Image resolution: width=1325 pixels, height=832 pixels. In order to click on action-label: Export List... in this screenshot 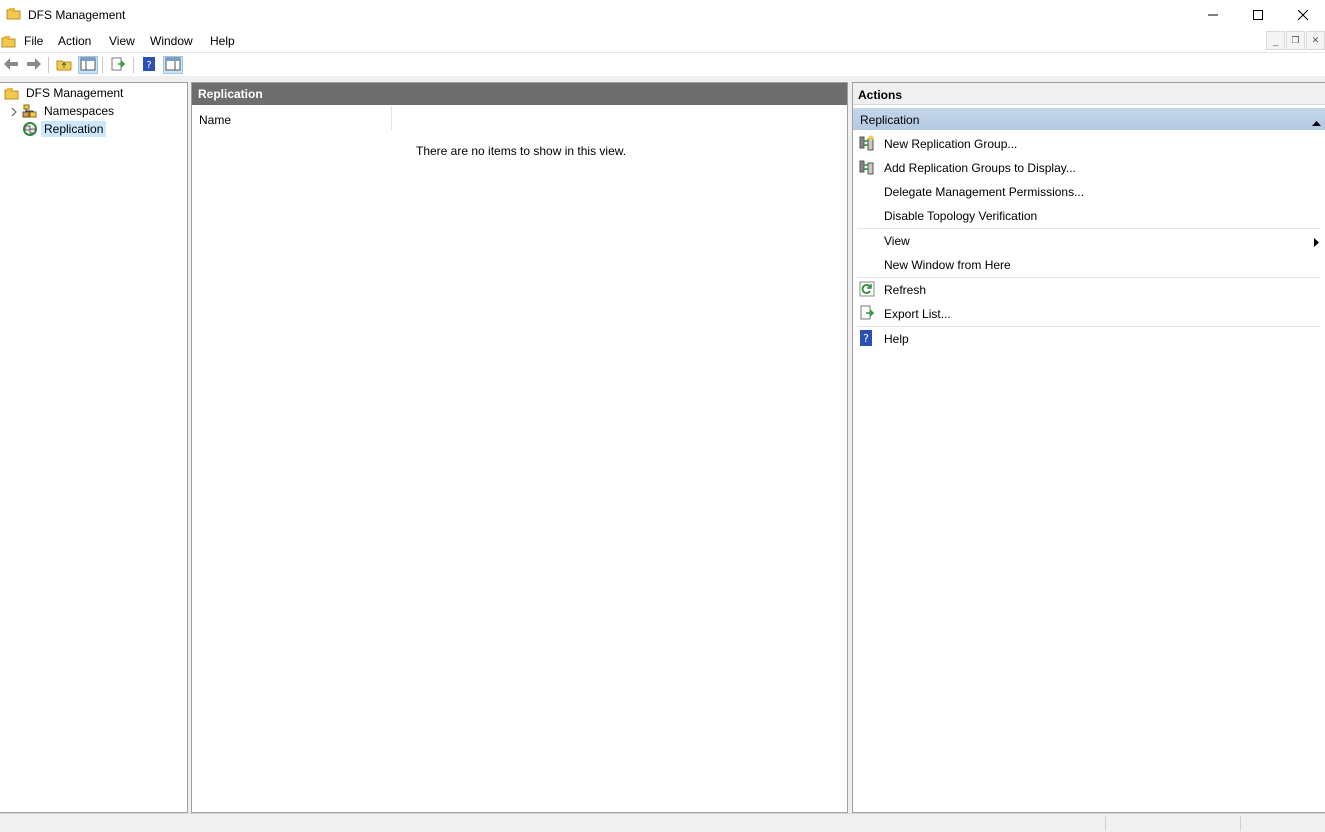, I will do `click(917, 314)`.